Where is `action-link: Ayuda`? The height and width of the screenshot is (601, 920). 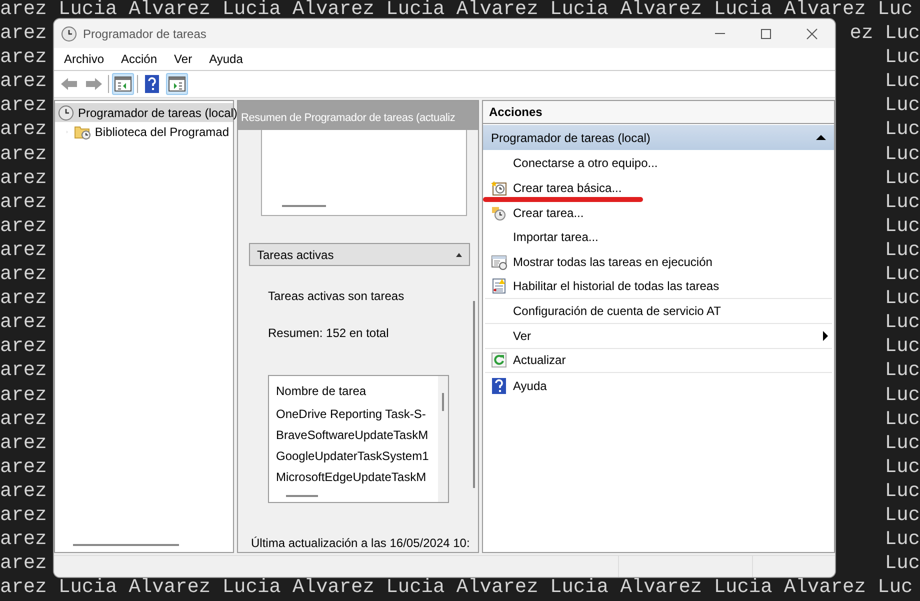
action-link: Ayuda is located at coordinates (530, 385).